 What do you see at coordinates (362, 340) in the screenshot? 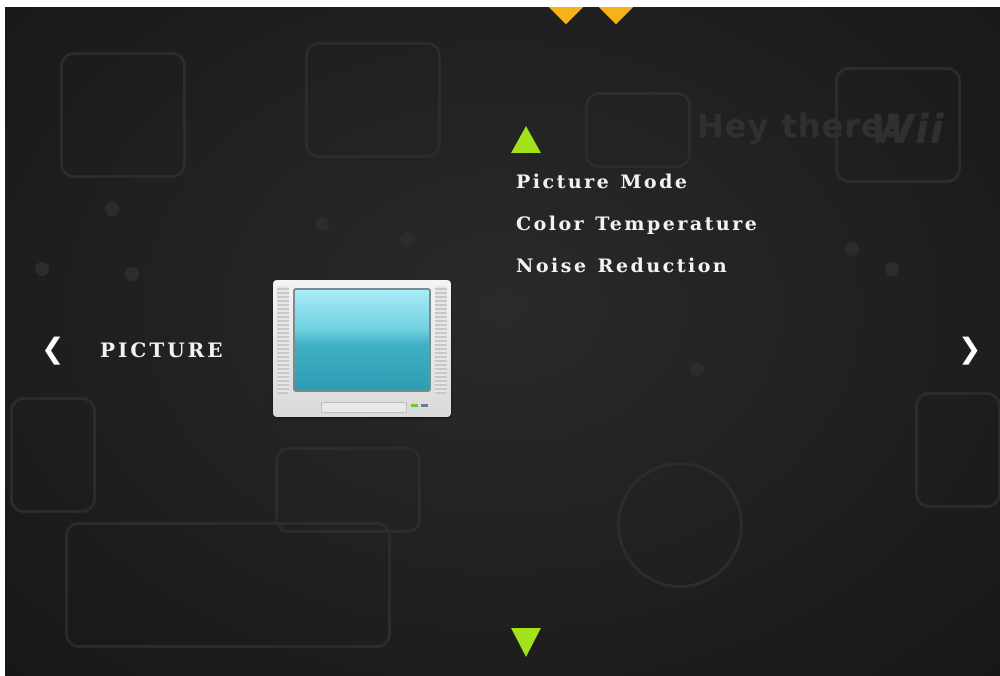
I see `tv-screen` at bounding box center [362, 340].